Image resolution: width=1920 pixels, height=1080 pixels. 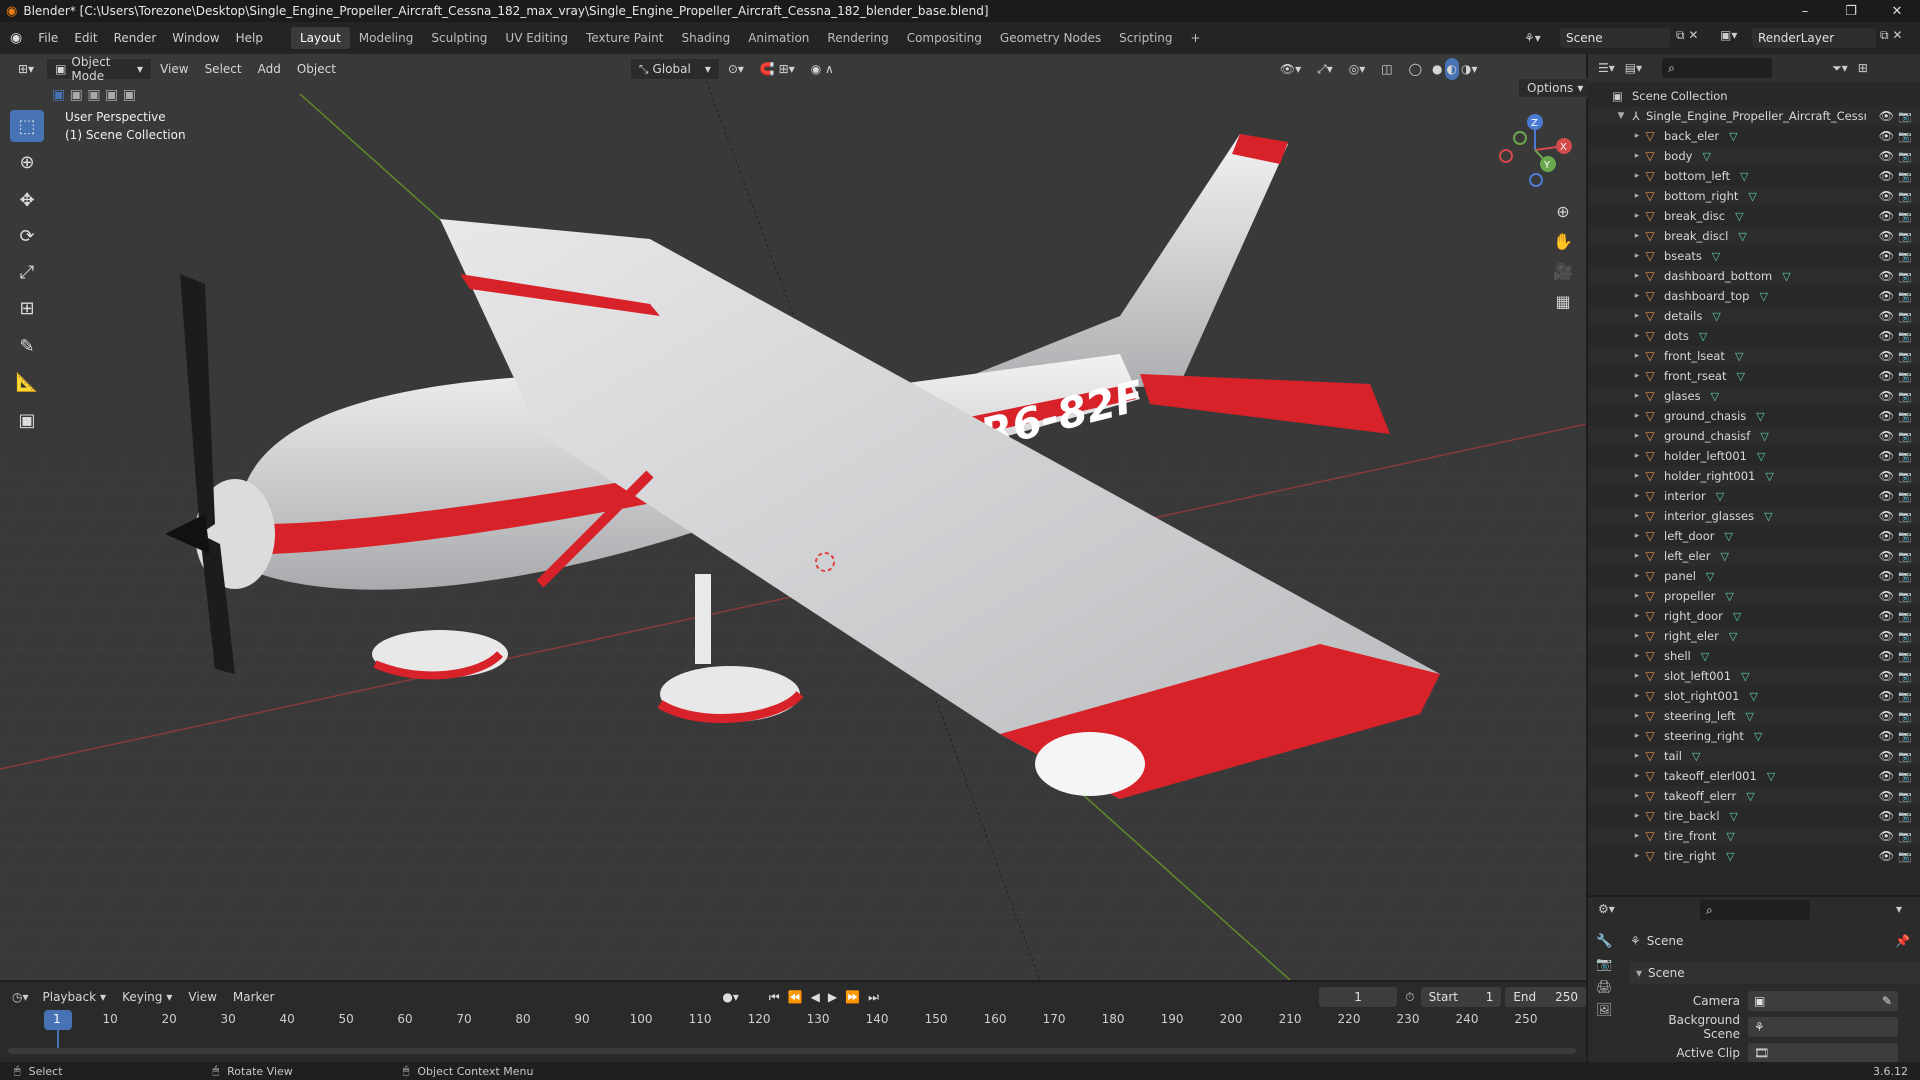 What do you see at coordinates (1754, 276) in the screenshot?
I see `outliner-item-dashboard-bottom: ▸ ▽ dashboard_bottom ▽ 👁 📷` at bounding box center [1754, 276].